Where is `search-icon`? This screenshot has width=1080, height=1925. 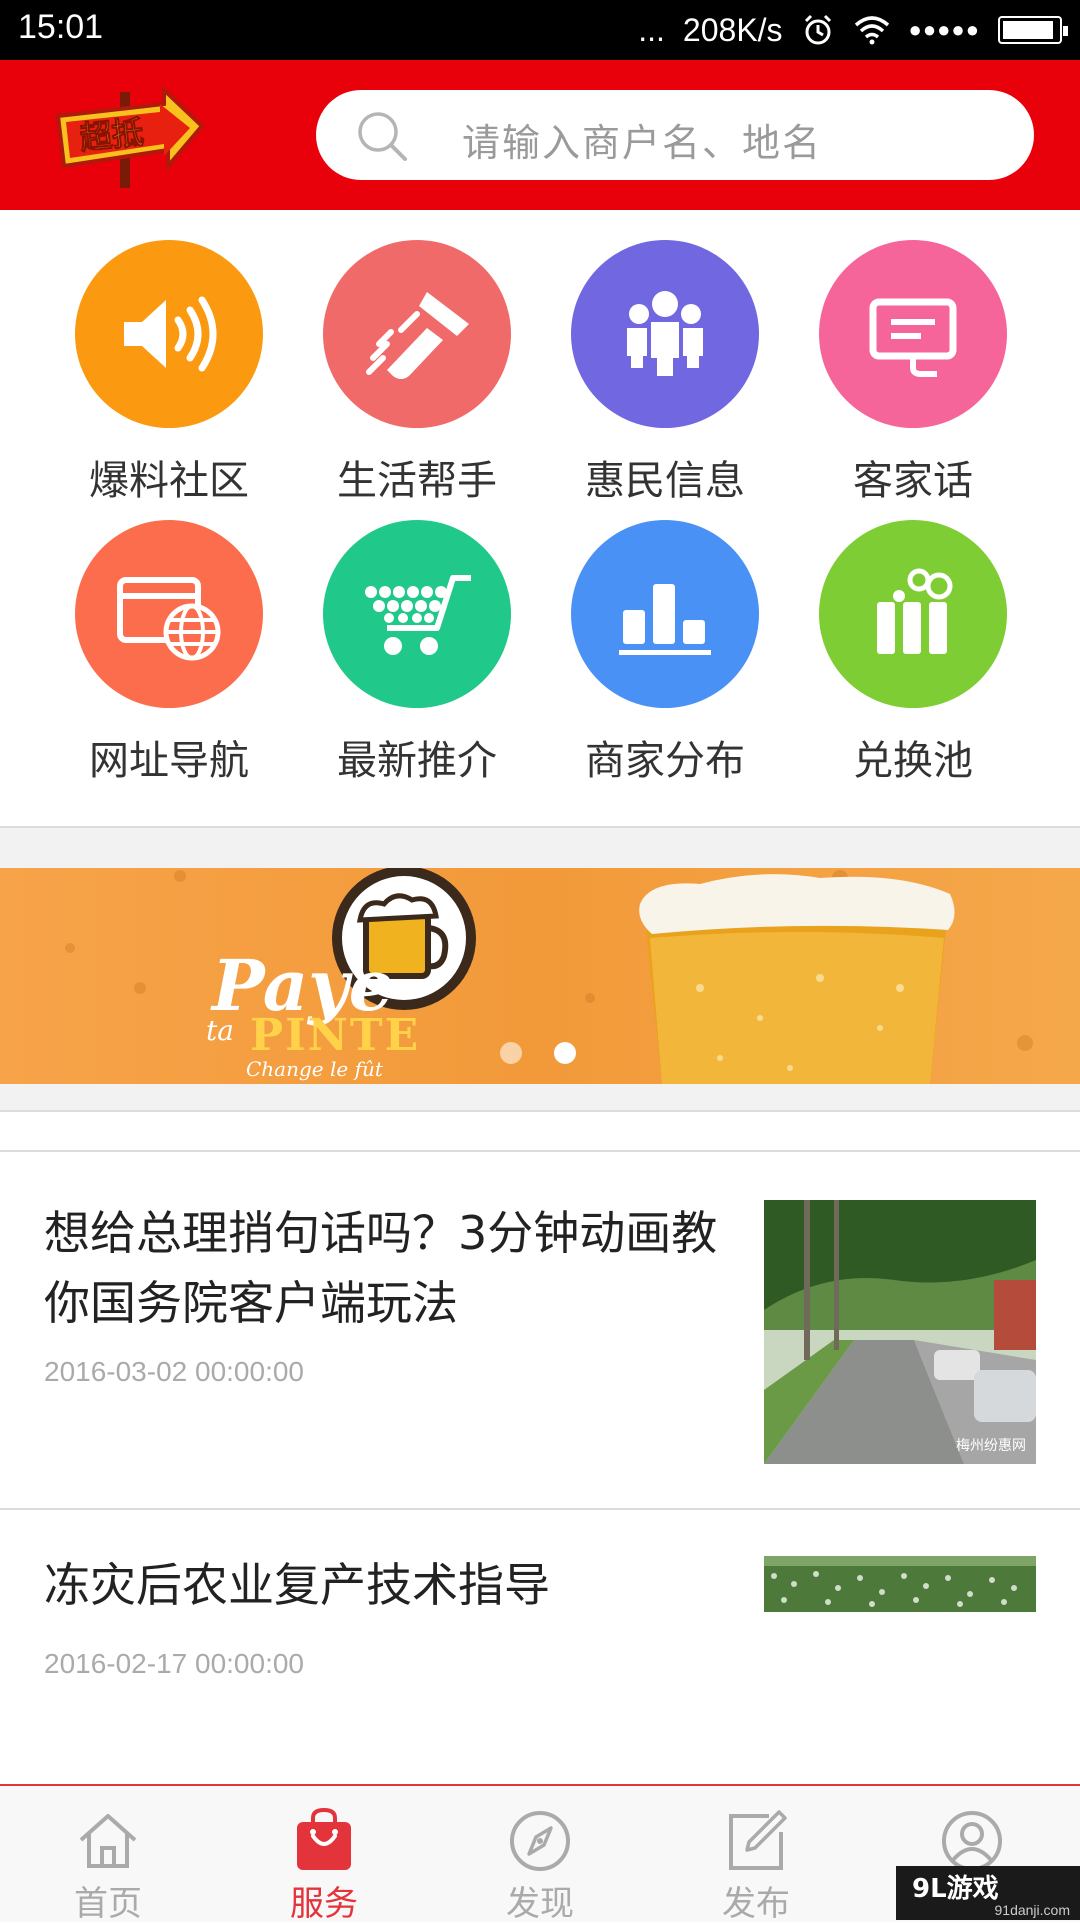
search-icon is located at coordinates (382, 136).